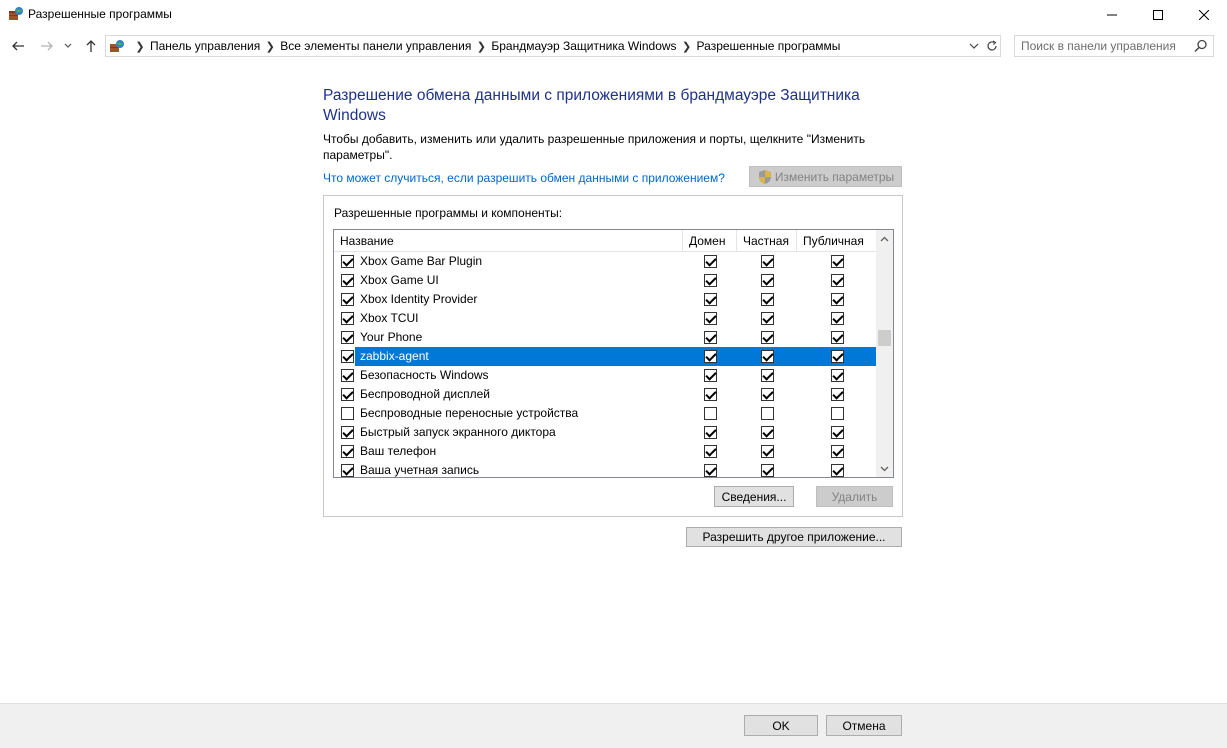  I want to click on minimize-button, so click(1112, 15).